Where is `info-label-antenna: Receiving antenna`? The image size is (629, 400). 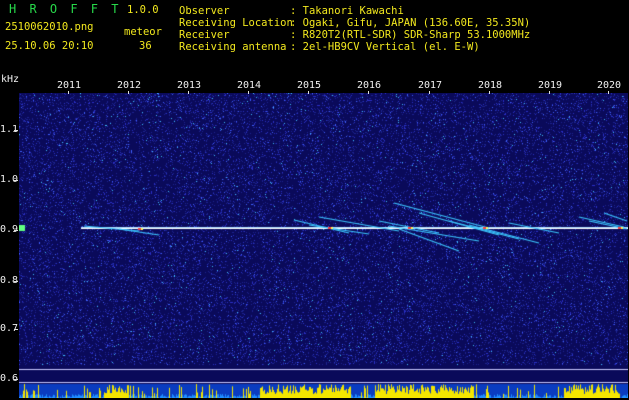
info-label-antenna: Receiving antenna is located at coordinates (233, 47).